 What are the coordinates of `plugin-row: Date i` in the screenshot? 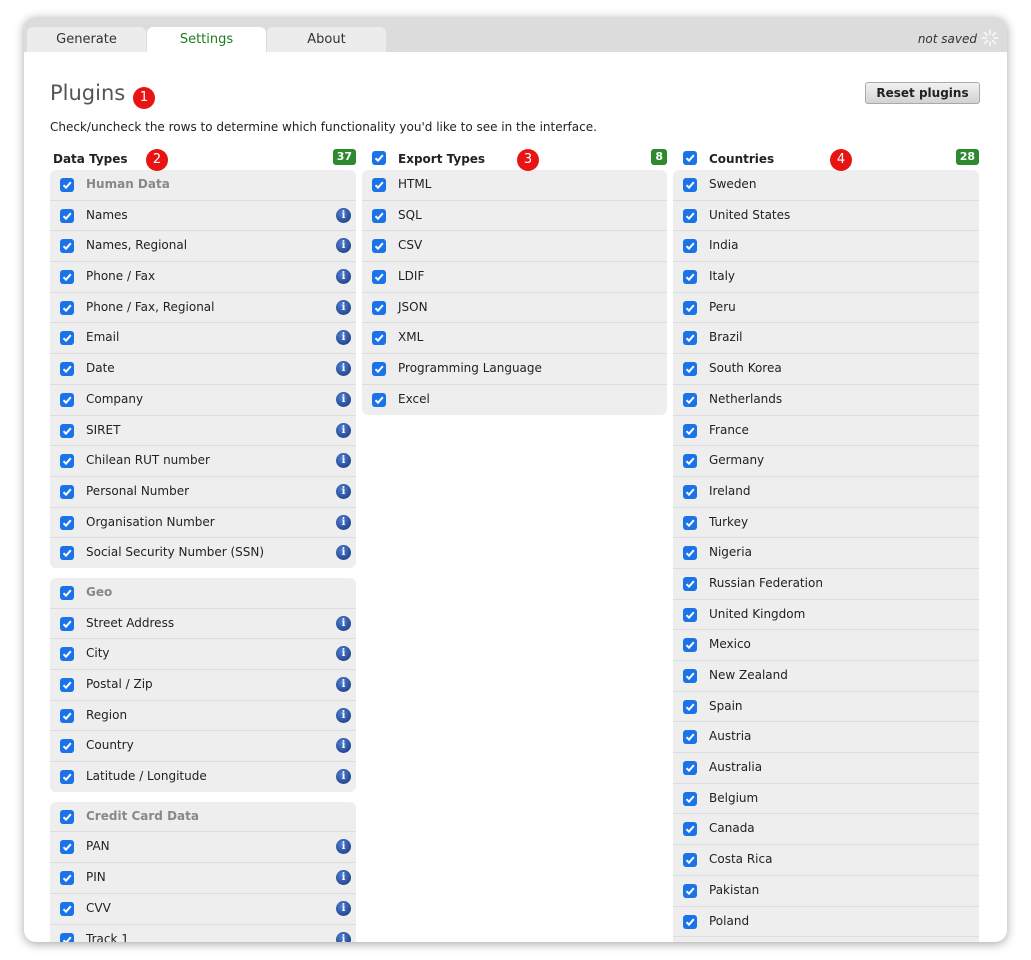 It's located at (203, 369).